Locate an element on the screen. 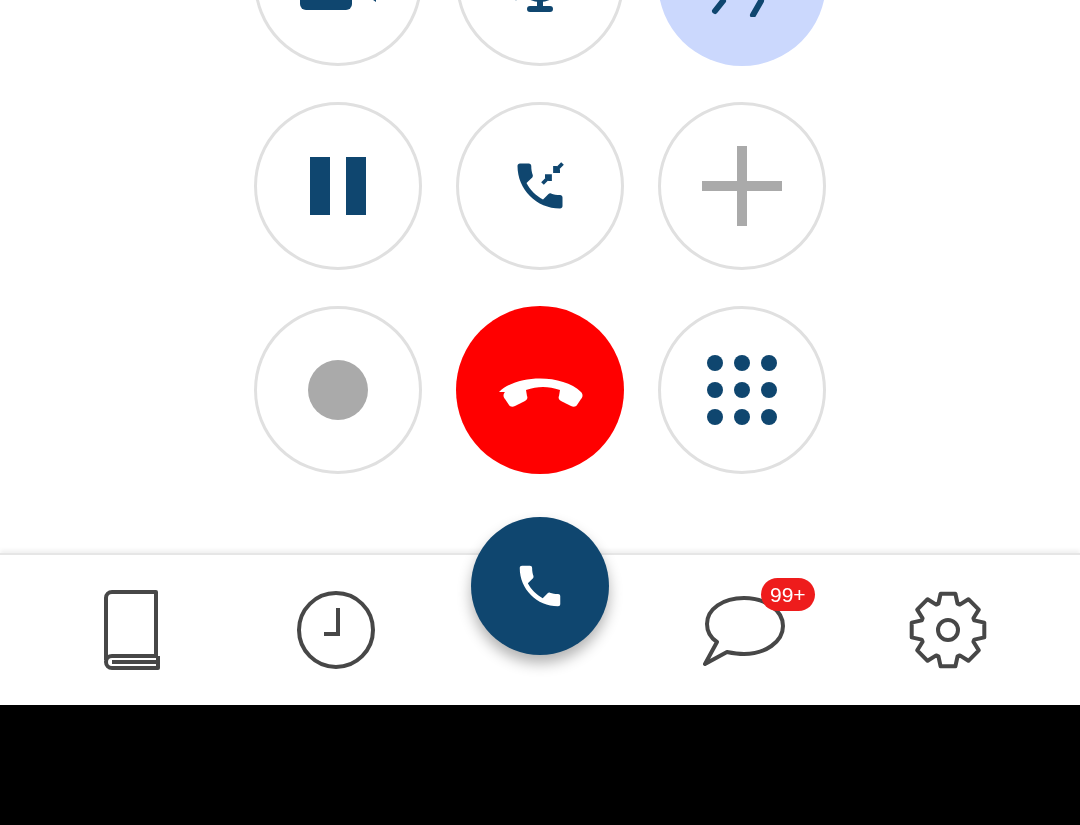 The height and width of the screenshot is (825, 1080). clock-icon is located at coordinates (336, 630).